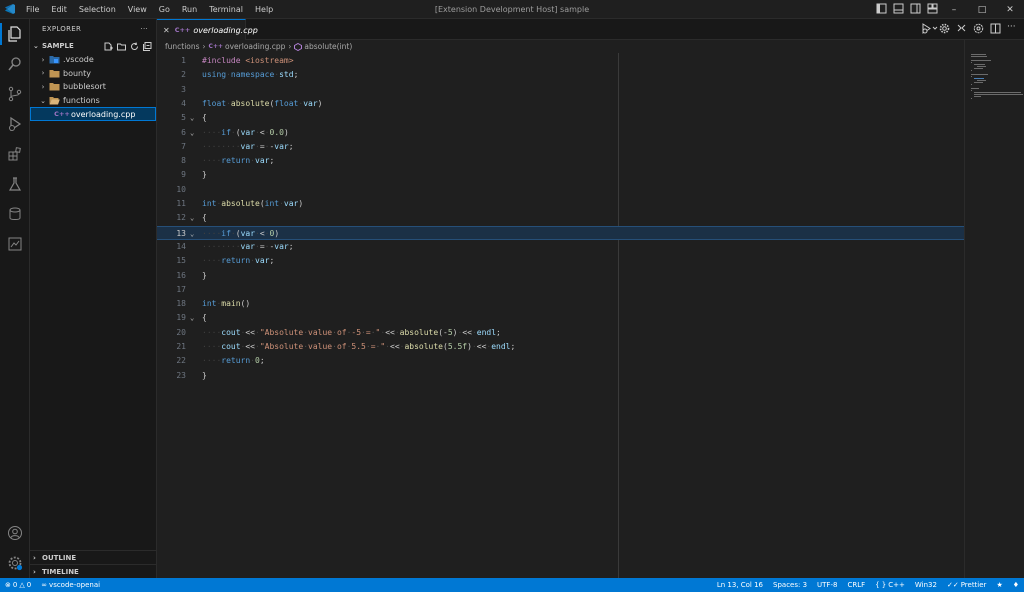  I want to click on testing-flask-icon, so click(15, 184).